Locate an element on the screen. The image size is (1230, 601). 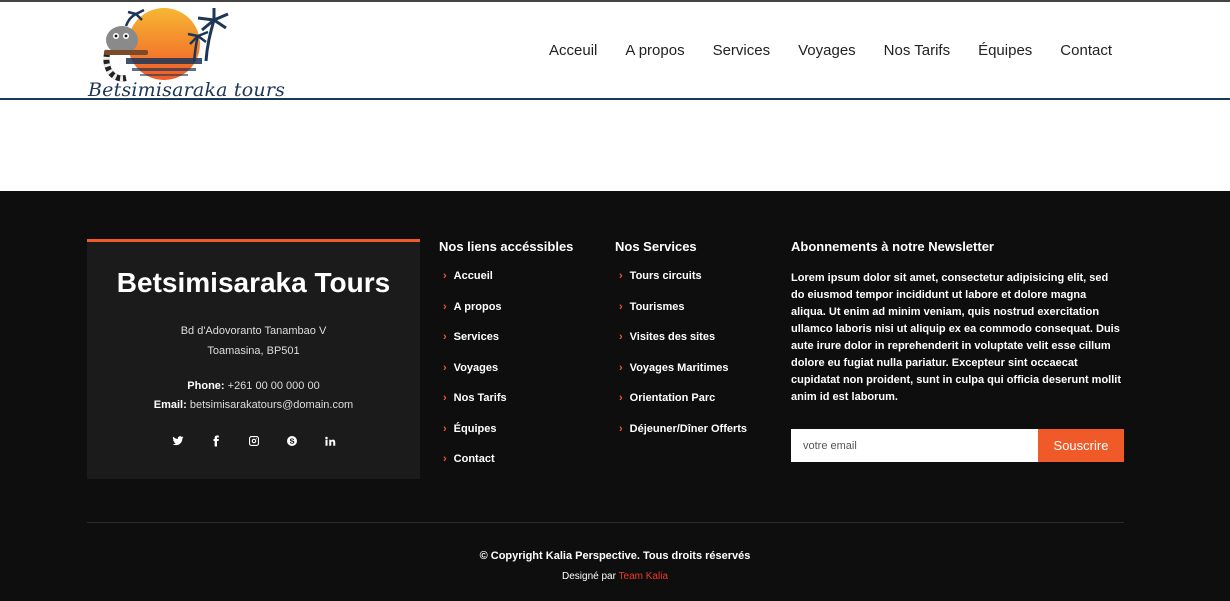
service-link-orientation-parc: › Orientation Parc is located at coordinates (681, 398).